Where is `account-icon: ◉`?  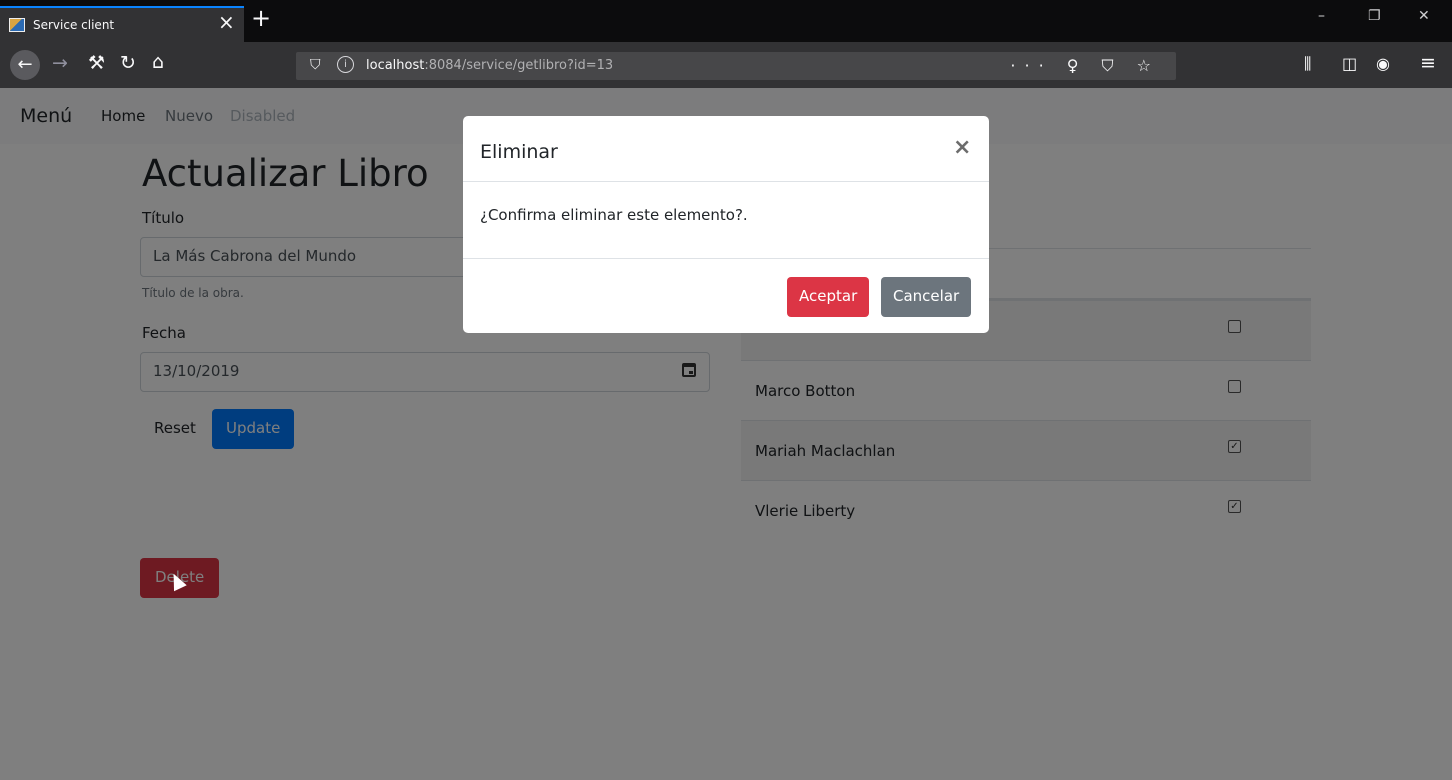
account-icon: ◉ is located at coordinates (1383, 63).